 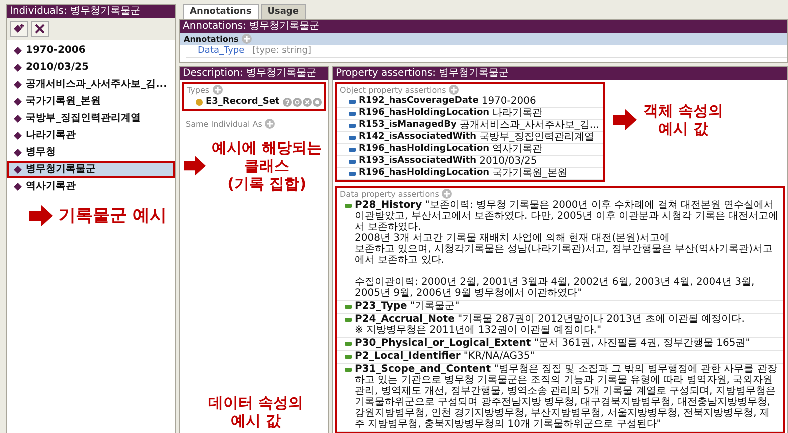 What do you see at coordinates (243, 102) in the screenshot?
I see `type-name: E3_Record_Set` at bounding box center [243, 102].